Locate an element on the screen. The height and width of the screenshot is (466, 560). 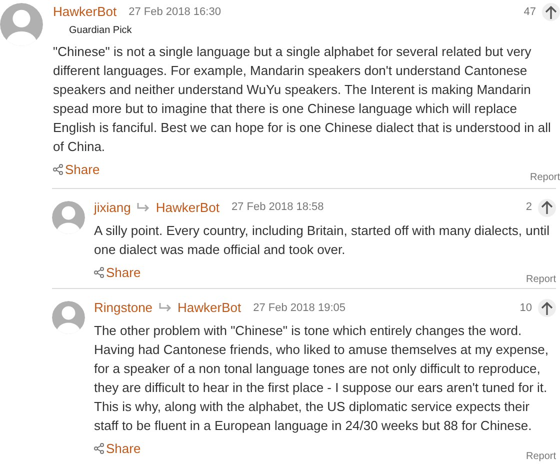
author-link: Ringstone is located at coordinates (123, 308).